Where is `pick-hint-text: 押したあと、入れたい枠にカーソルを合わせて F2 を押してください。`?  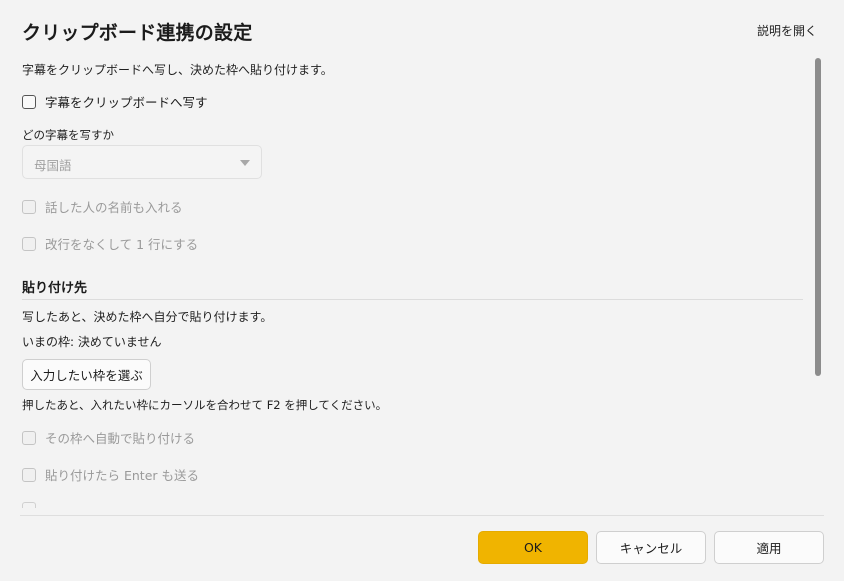 pick-hint-text: 押したあと、入れたい枠にカーソルを合わせて F2 を押してください。 is located at coordinates (205, 405).